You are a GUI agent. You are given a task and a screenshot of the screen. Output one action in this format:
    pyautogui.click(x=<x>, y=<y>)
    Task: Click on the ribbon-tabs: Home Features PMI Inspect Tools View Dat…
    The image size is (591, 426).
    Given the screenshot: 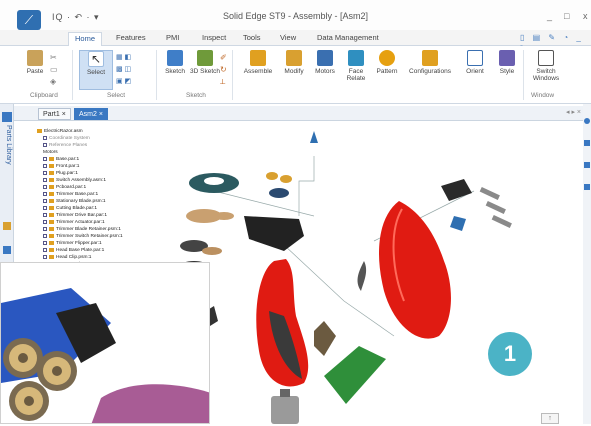 What is the action you would take?
    pyautogui.click(x=295, y=40)
    